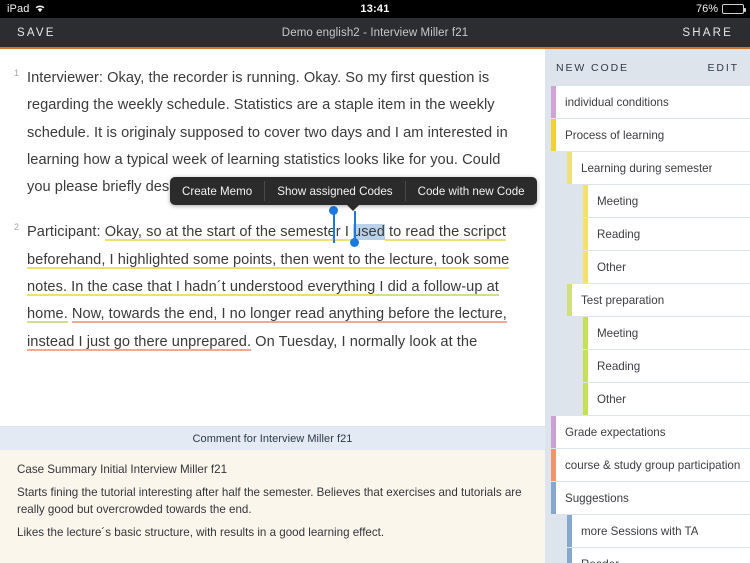 The height and width of the screenshot is (563, 750). What do you see at coordinates (706, 9) in the screenshot?
I see `battery-percent-label: 76%` at bounding box center [706, 9].